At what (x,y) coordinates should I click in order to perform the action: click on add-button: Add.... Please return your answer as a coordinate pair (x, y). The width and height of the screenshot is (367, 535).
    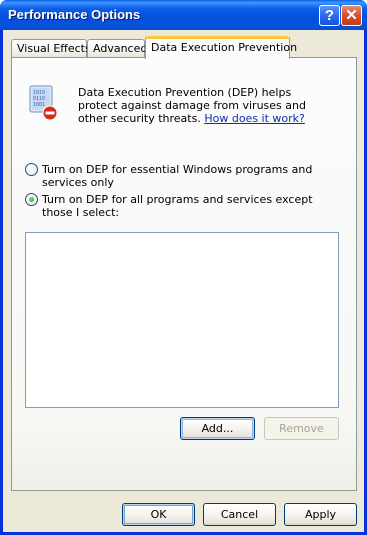
    Looking at the image, I should click on (217, 428).